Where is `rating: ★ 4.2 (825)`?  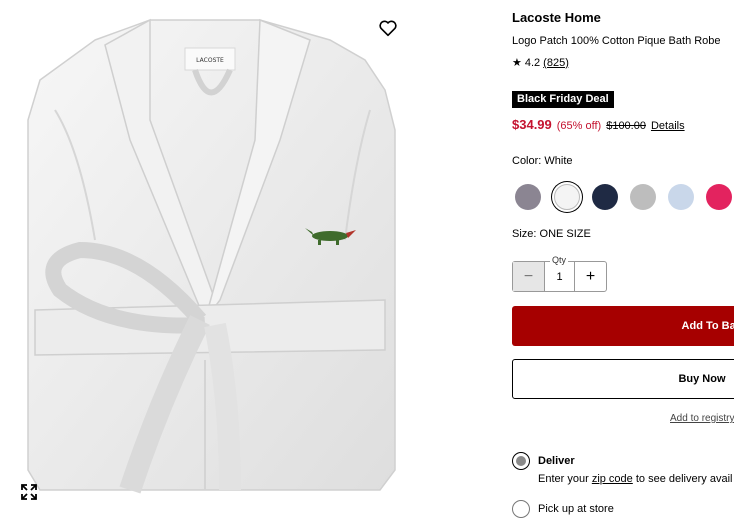
rating: ★ 4.2 (825) is located at coordinates (540, 63).